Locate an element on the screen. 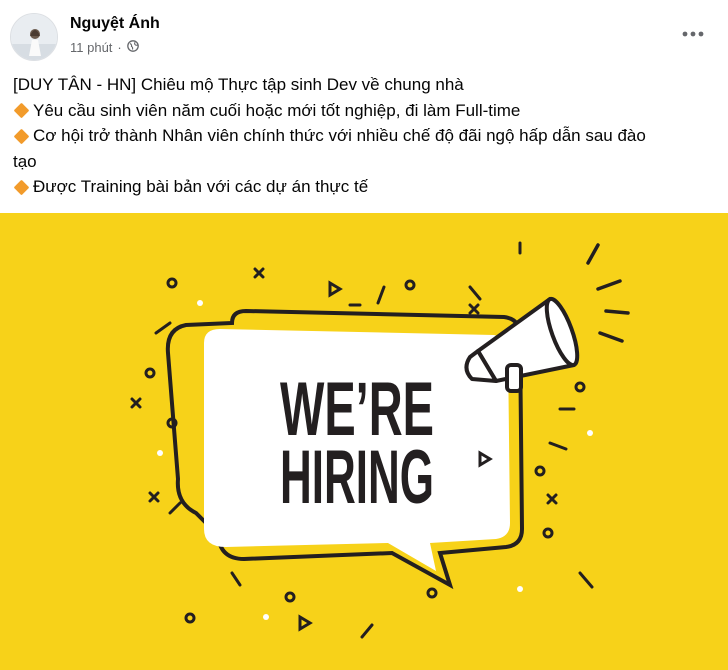 The width and height of the screenshot is (728, 670). author-avatar is located at coordinates (34, 37).